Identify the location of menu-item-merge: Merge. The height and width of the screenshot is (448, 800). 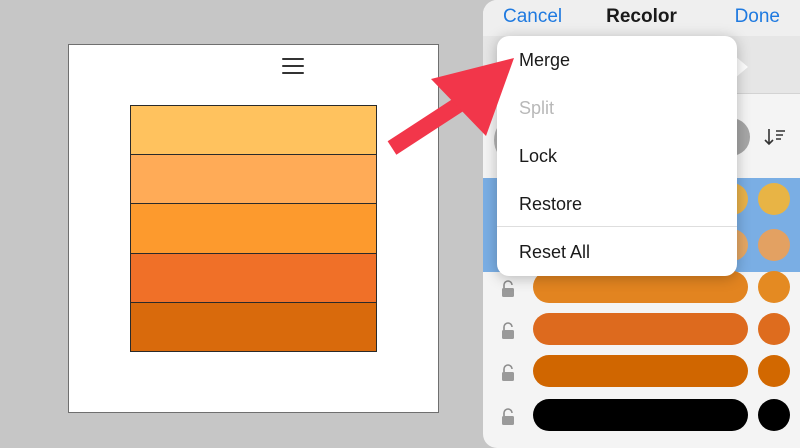
(617, 60).